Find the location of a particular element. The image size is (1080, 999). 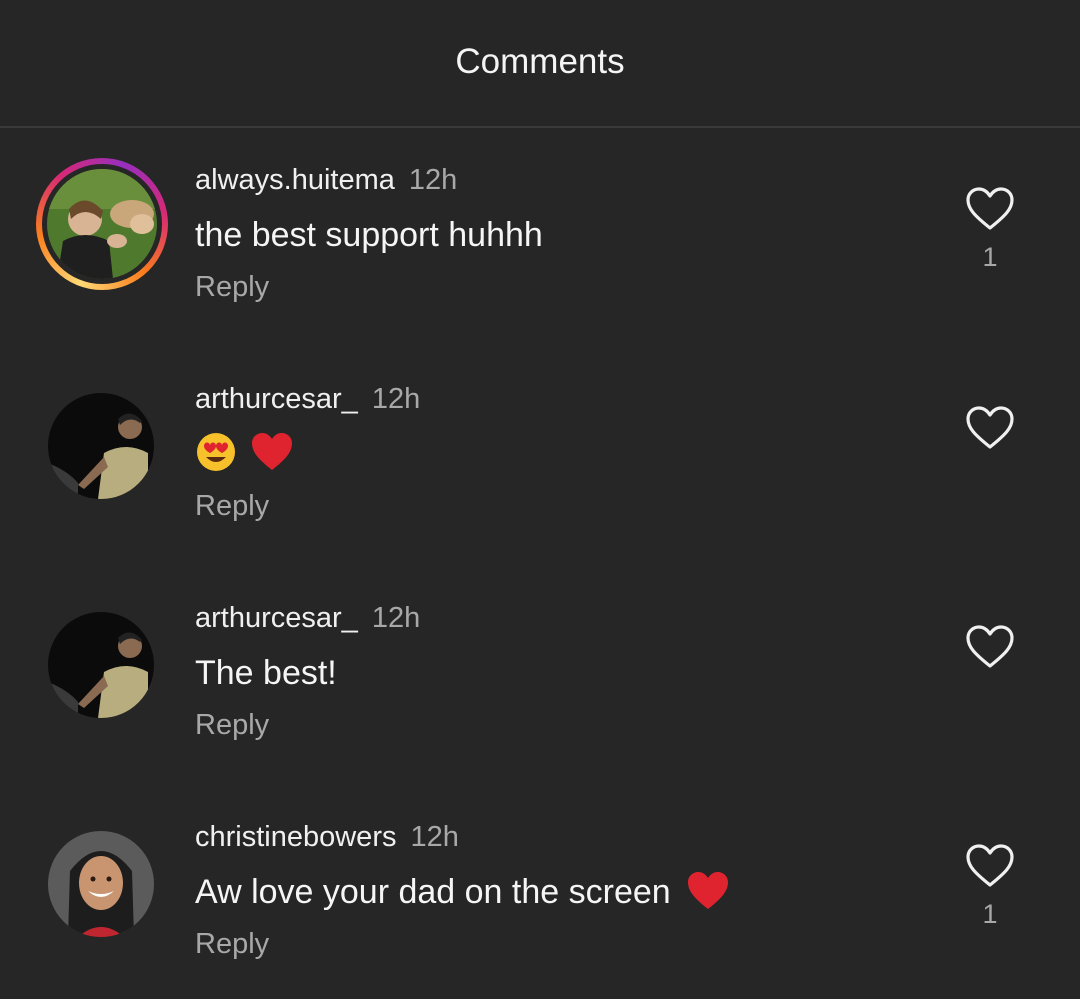

comments-header: Comments is located at coordinates (540, 64).